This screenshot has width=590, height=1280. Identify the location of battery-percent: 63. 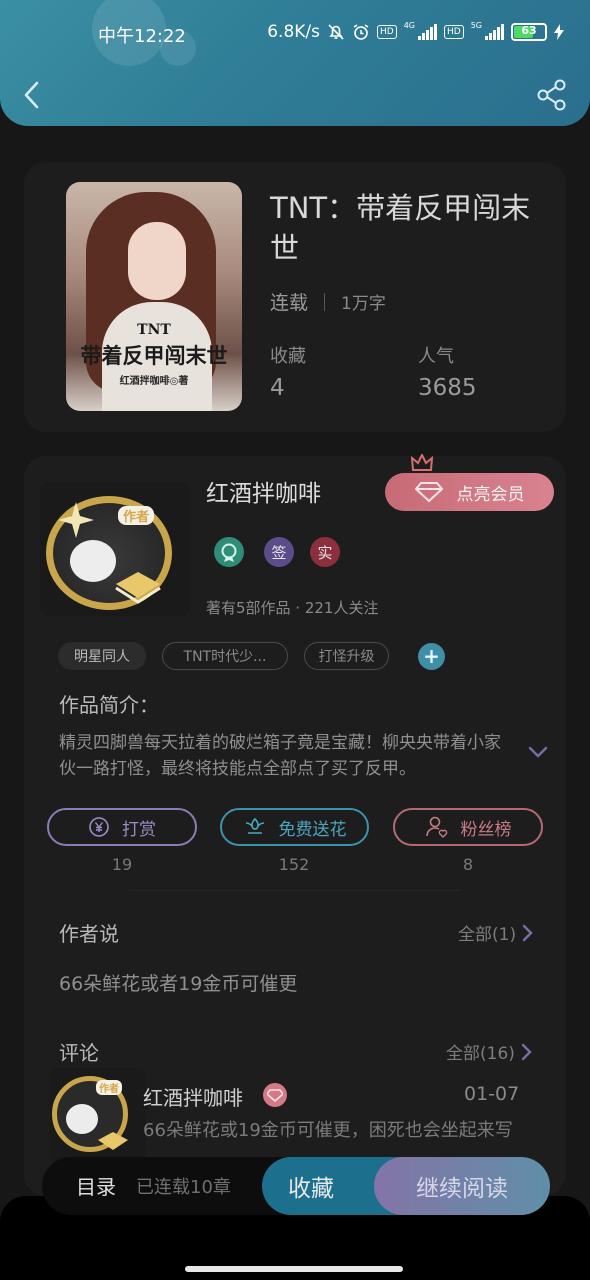
(529, 30).